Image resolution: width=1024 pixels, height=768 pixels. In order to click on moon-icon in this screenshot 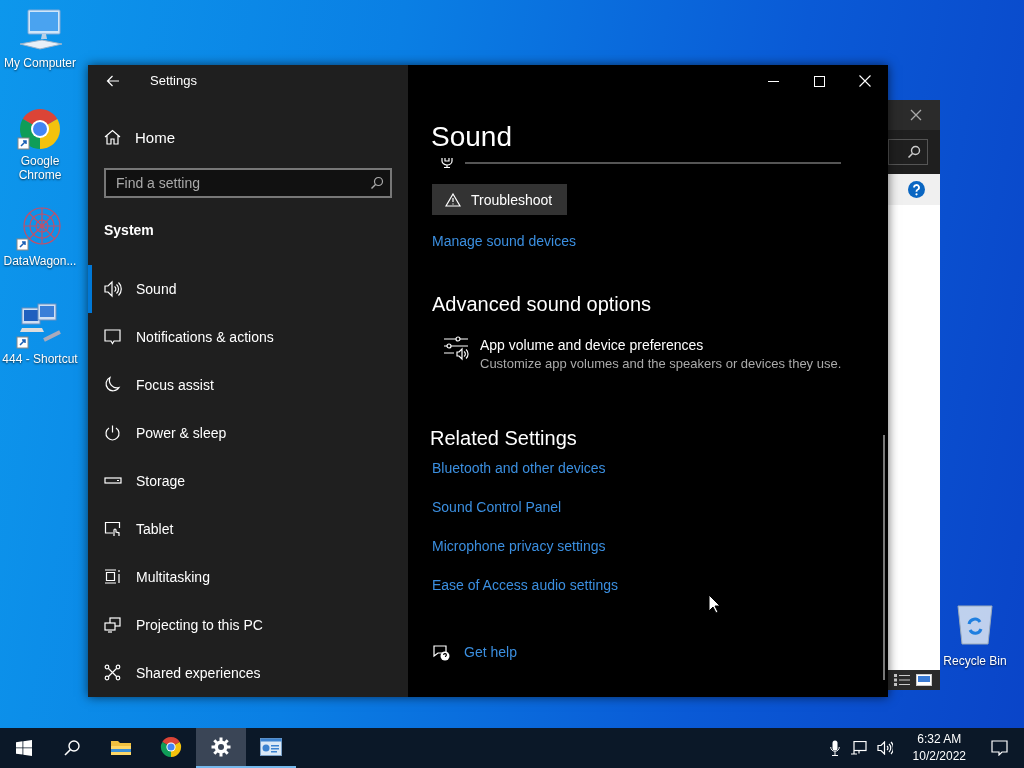, I will do `click(113, 385)`.